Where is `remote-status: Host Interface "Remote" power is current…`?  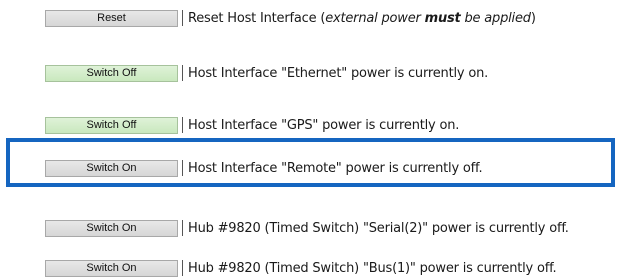
remote-status: Host Interface "Remote" power is current… is located at coordinates (335, 168).